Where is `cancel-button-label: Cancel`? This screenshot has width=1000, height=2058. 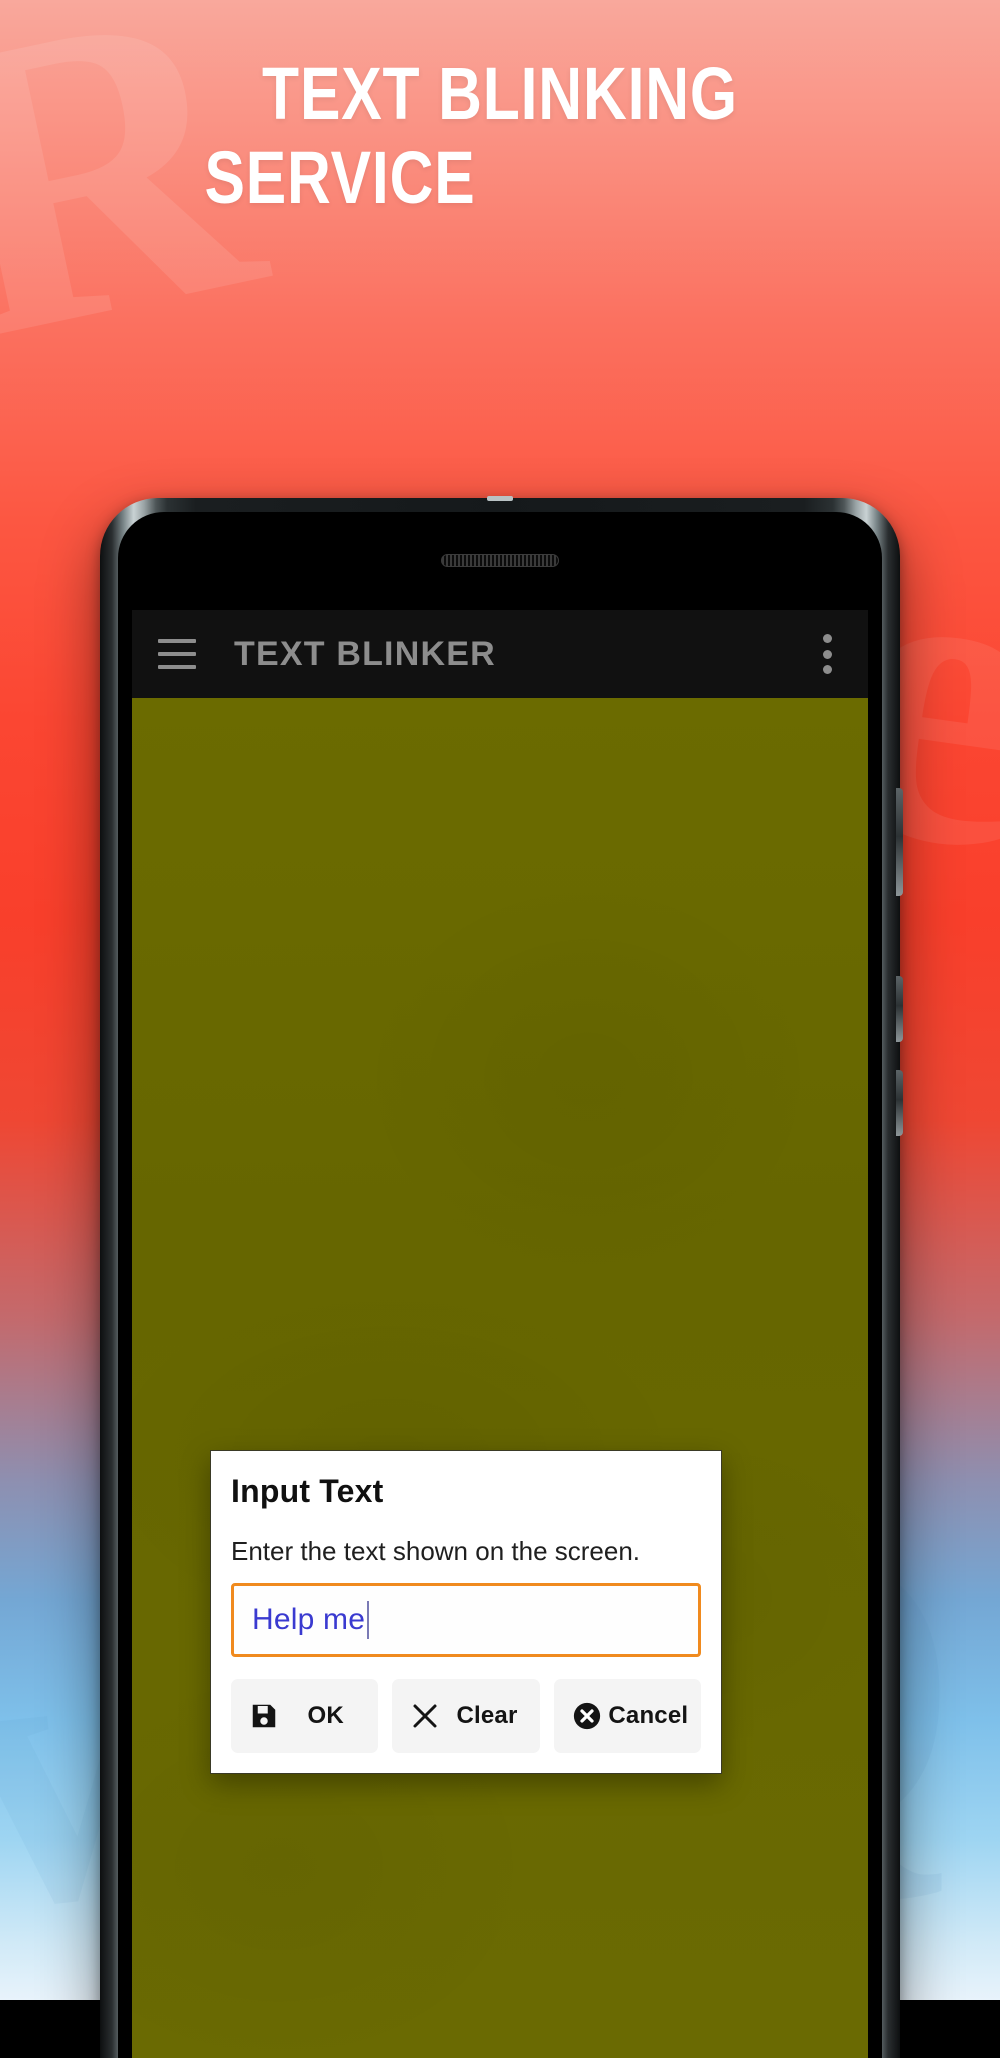 cancel-button-label: Cancel is located at coordinates (648, 1716).